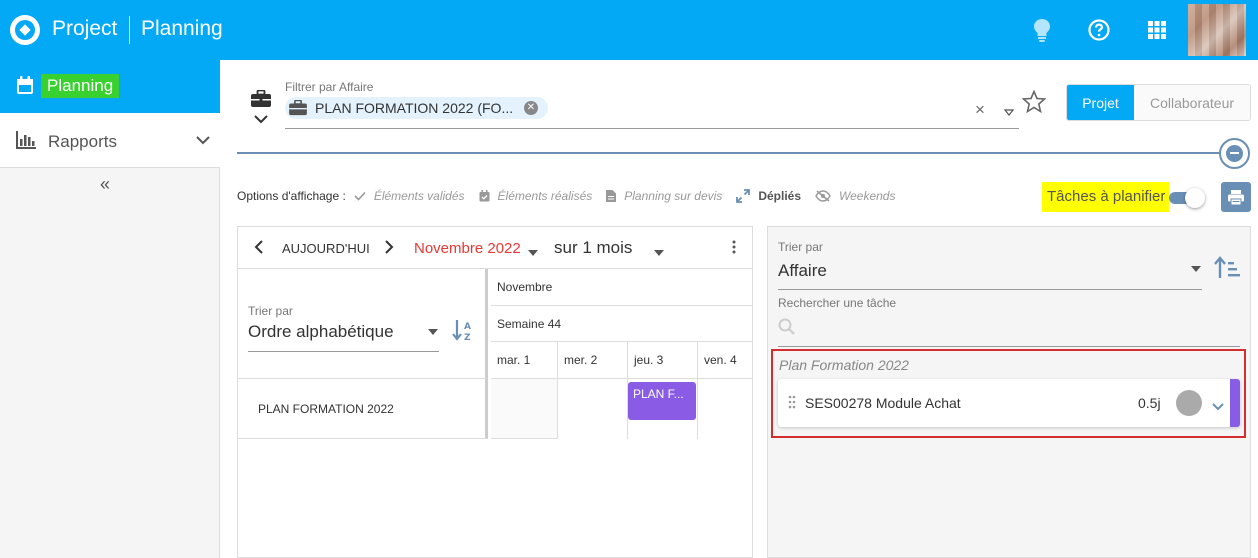 Image resolution: width=1258 pixels, height=558 pixels. Describe the element at coordinates (514, 360) in the screenshot. I see `day-label: mar. 1` at that location.